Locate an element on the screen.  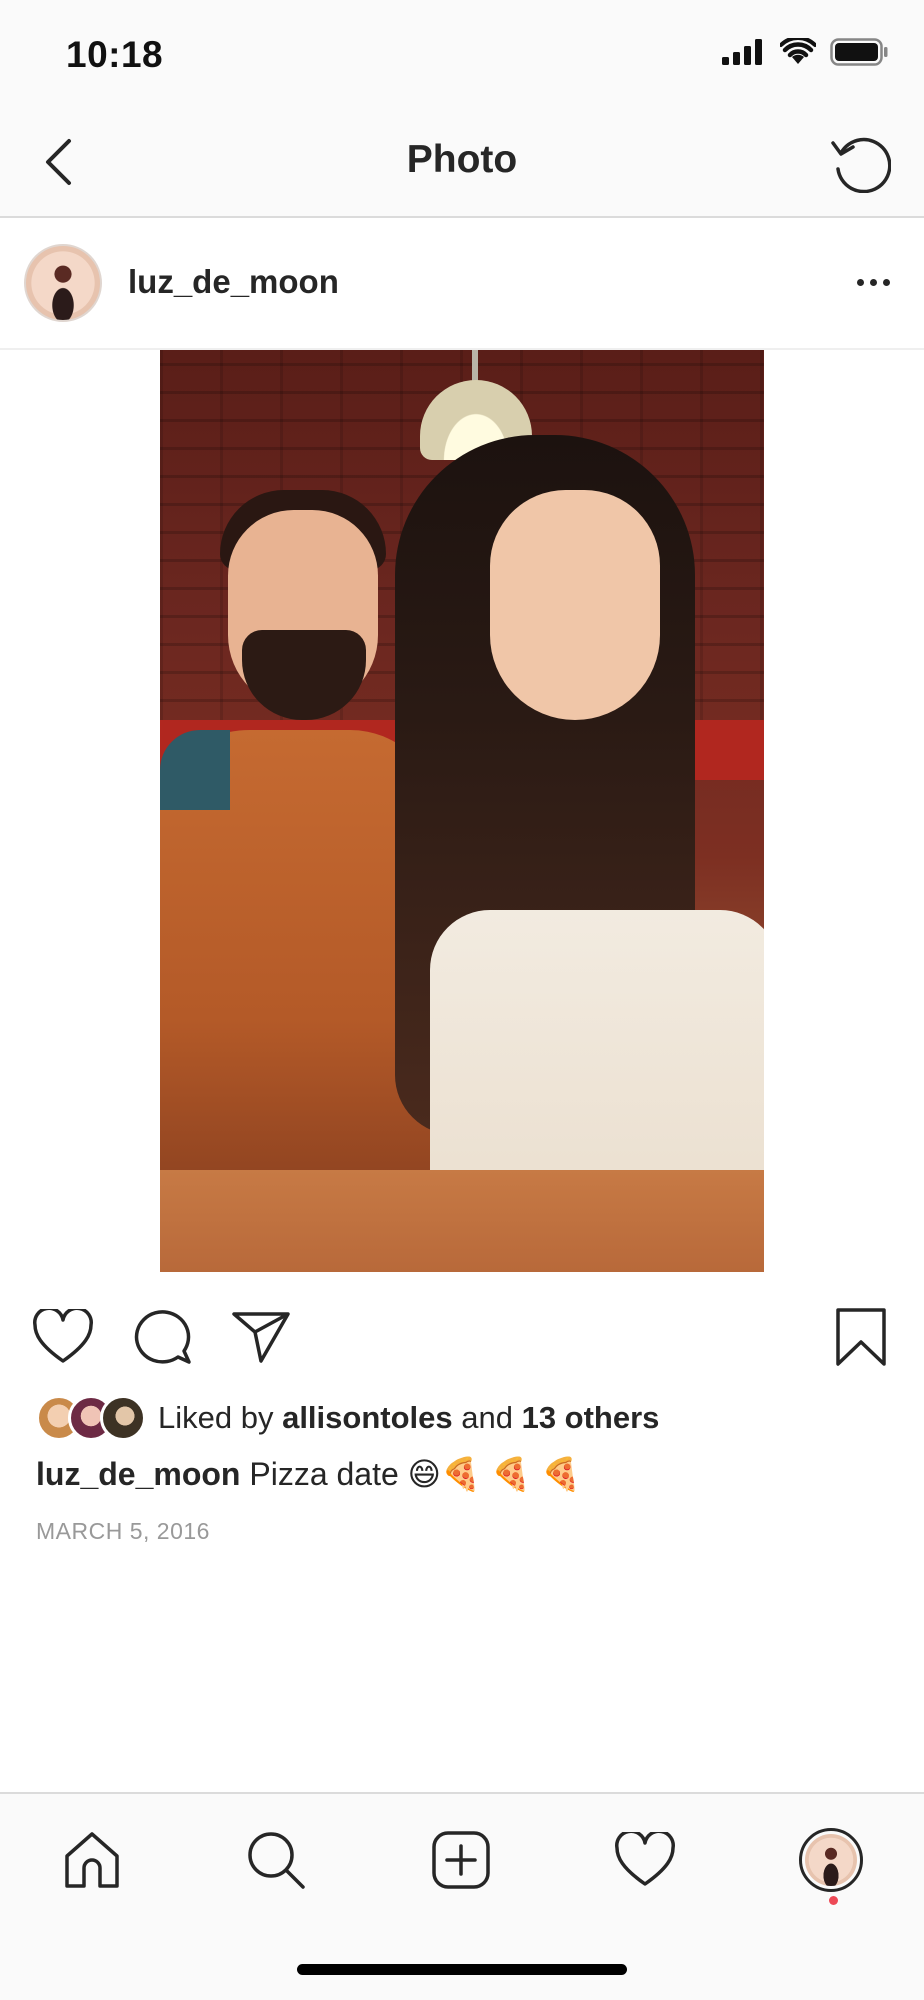
comment-icon is located at coordinates (162, 1337).